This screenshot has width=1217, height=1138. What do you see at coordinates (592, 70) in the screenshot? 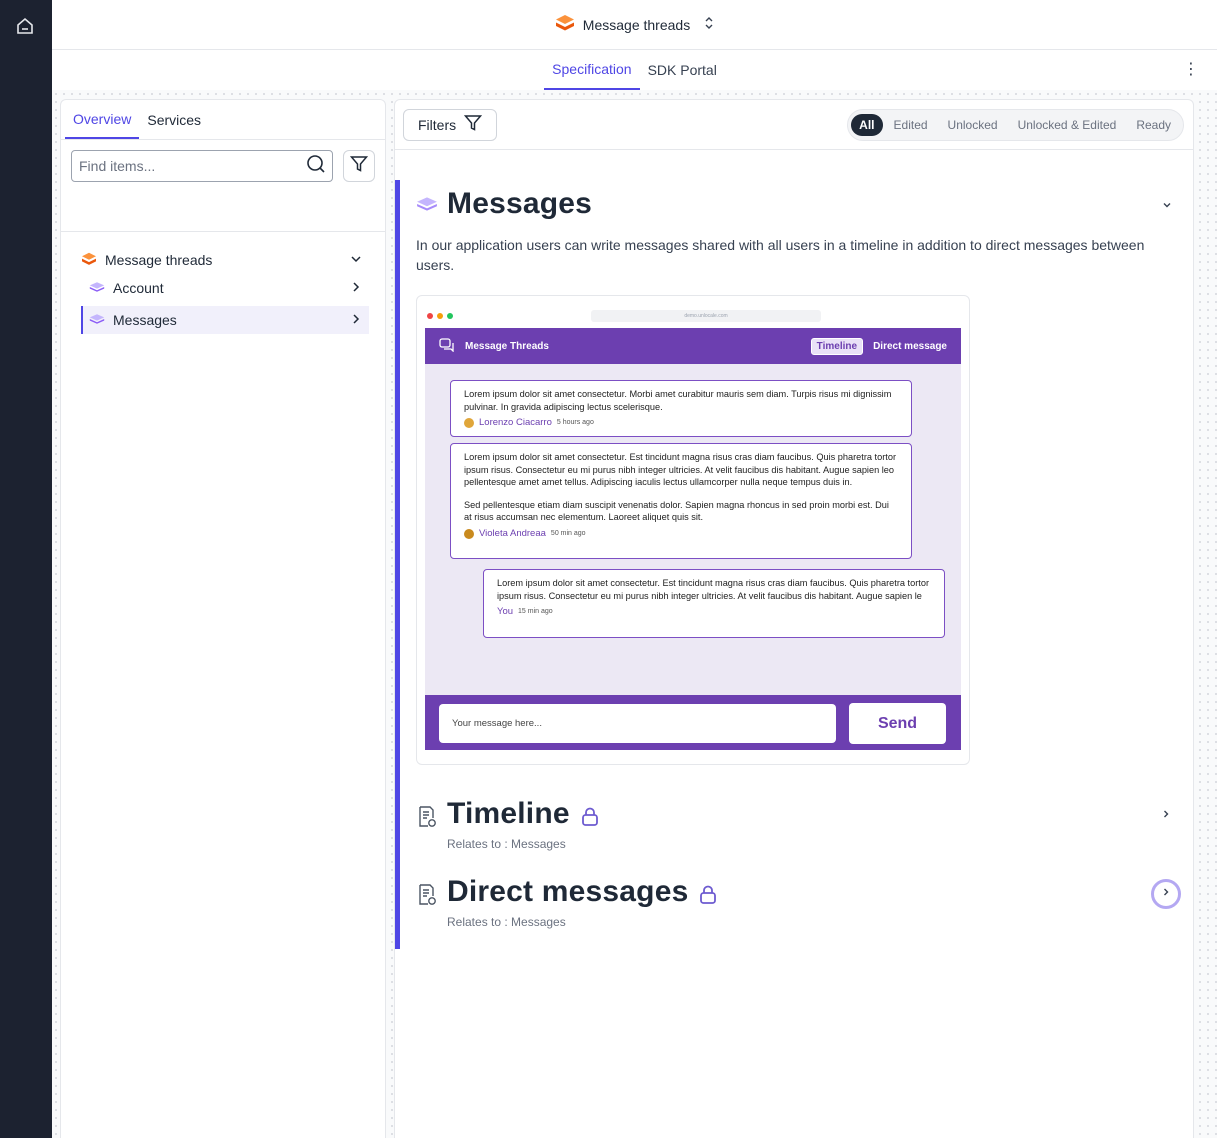
I see `tab-specification: Specification` at bounding box center [592, 70].